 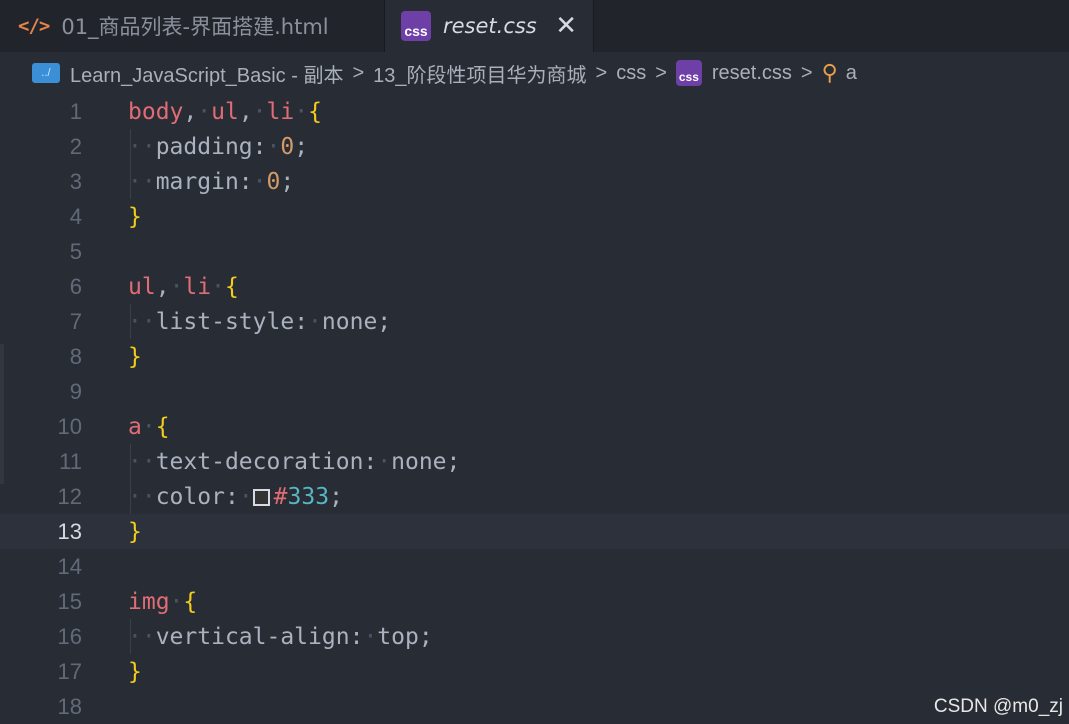 I want to click on code-line: 1 body,·ul,·li·{, so click(x=534, y=111).